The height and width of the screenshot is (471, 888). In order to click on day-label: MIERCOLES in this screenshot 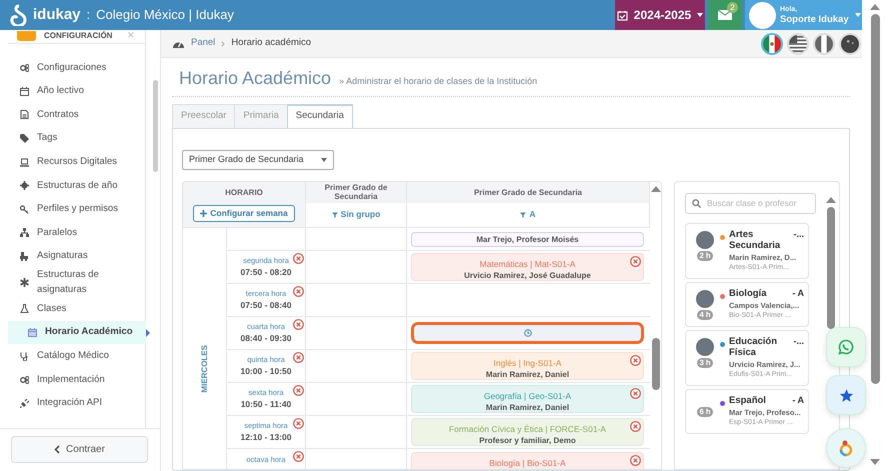, I will do `click(204, 368)`.